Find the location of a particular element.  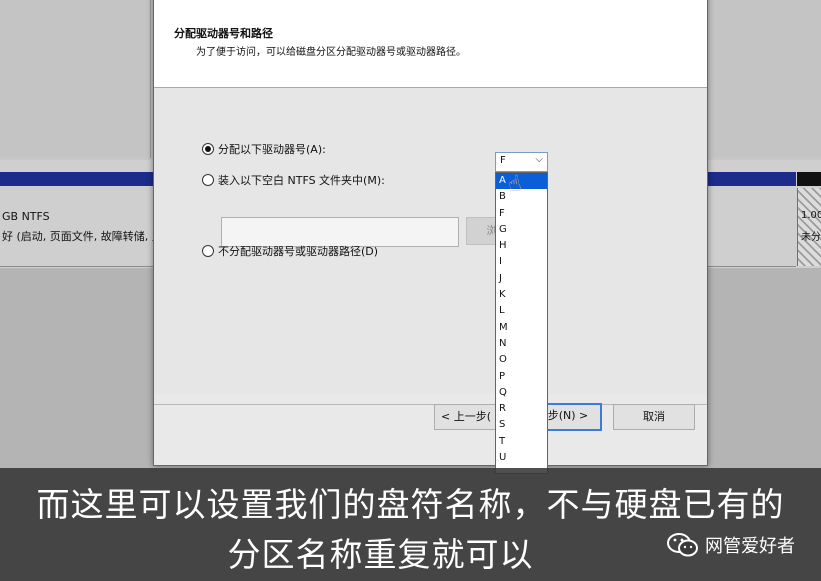

disk-stripe-unallocated is located at coordinates (809, 179).